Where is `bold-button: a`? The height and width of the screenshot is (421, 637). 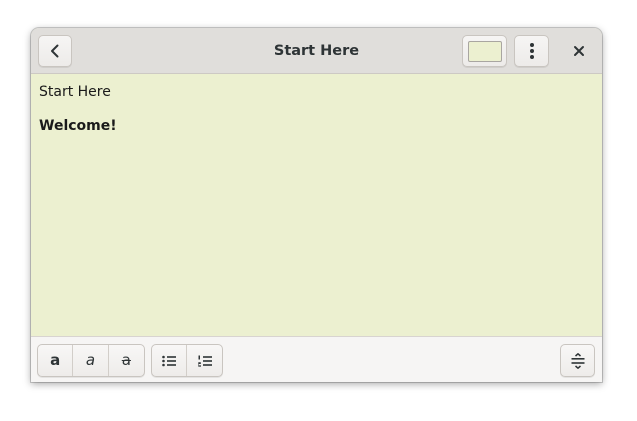 bold-button: a is located at coordinates (56, 360).